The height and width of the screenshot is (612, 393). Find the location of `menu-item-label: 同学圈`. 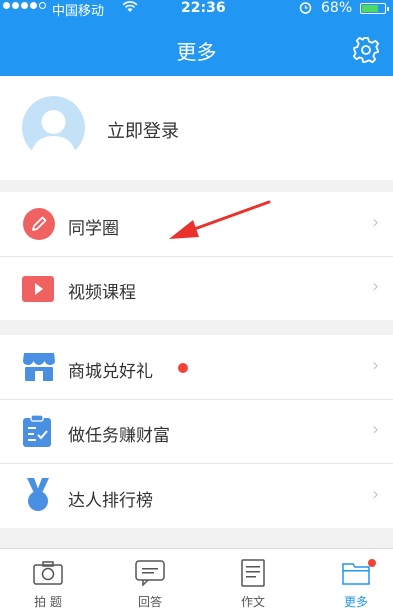

menu-item-label: 同学圈 is located at coordinates (93, 229).